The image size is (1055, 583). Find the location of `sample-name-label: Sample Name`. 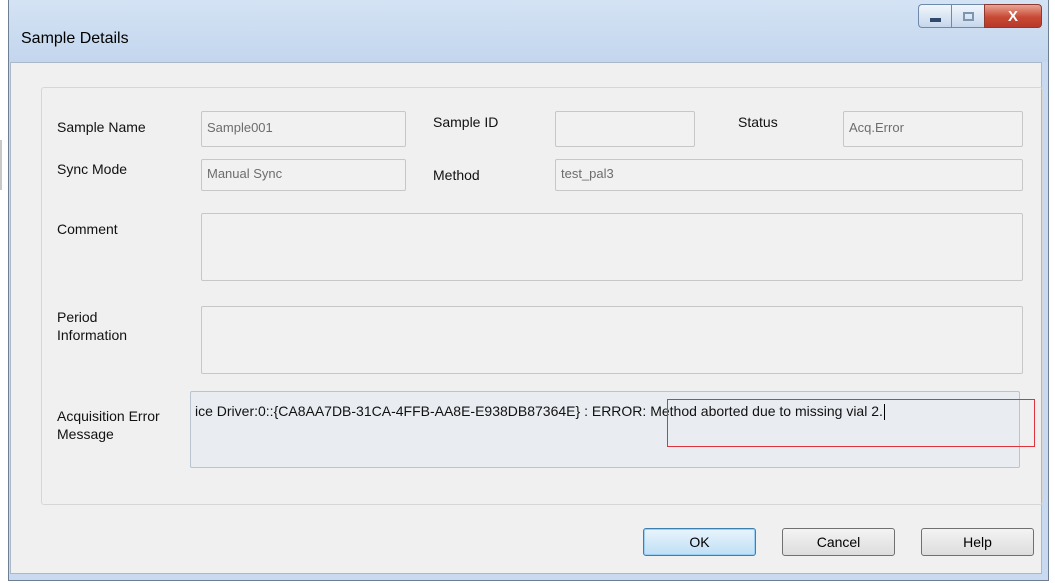

sample-name-label: Sample Name is located at coordinates (101, 127).